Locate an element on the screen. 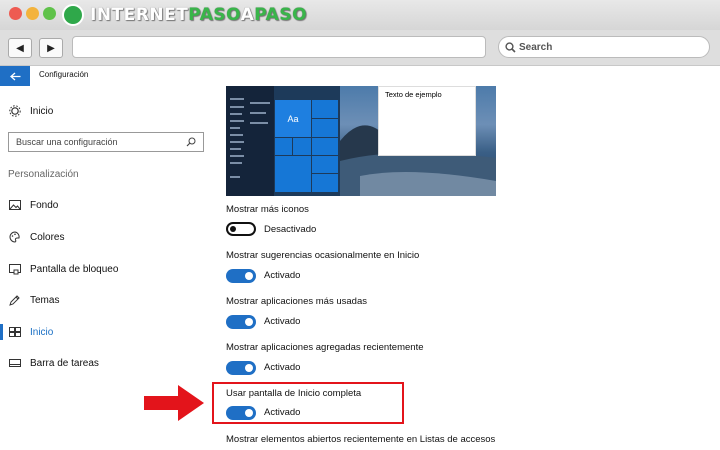  site-logo: INTERNETPASOAPASO is located at coordinates (184, 15).